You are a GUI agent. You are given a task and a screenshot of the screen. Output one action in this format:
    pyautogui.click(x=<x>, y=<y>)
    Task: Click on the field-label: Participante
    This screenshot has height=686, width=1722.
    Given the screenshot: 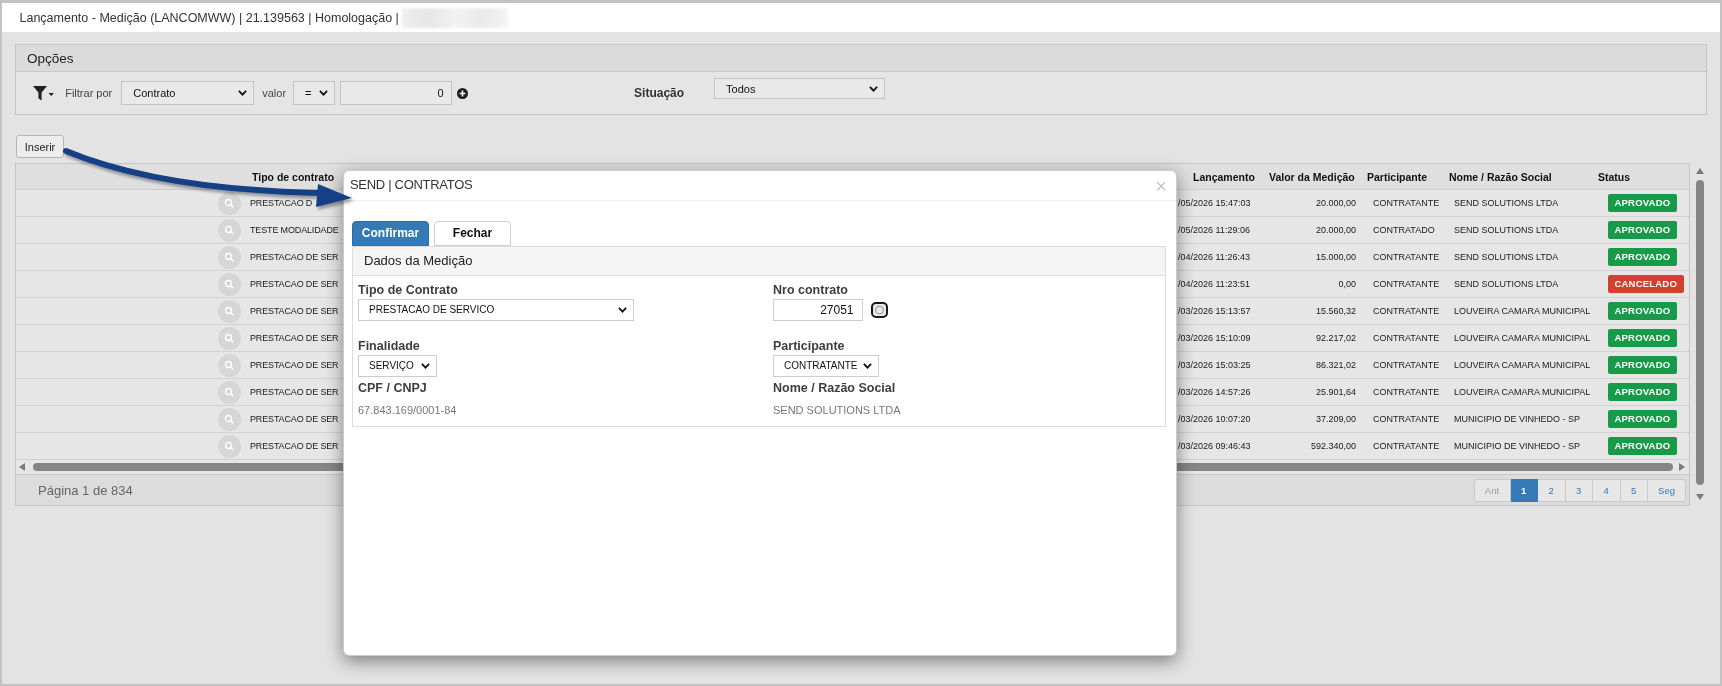 What is the action you would take?
    pyautogui.click(x=809, y=345)
    